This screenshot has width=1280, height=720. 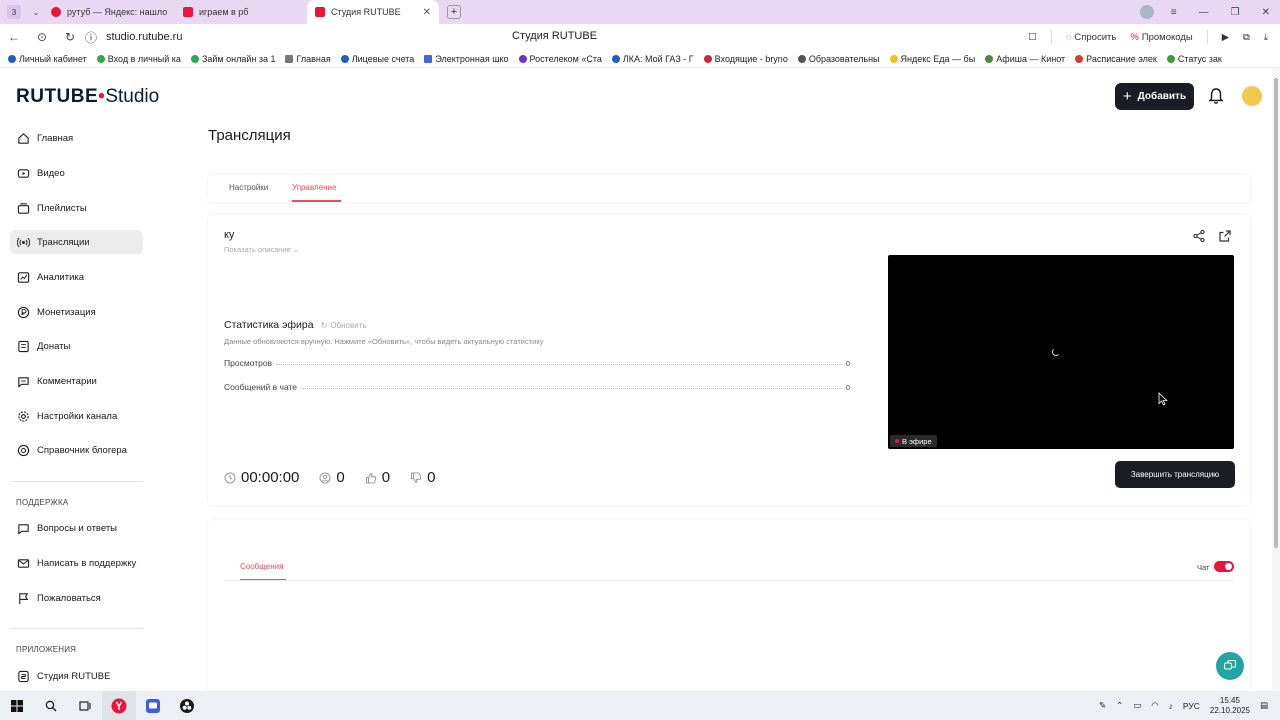 I want to click on messenger-app-icon, so click(x=153, y=705).